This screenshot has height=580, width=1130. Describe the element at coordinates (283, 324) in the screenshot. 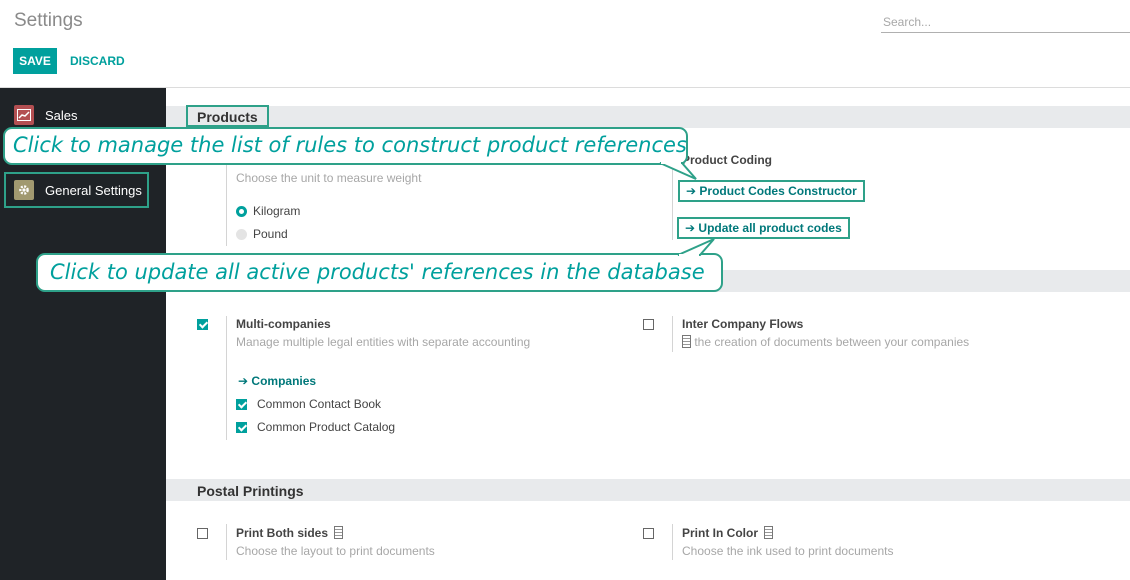

I see `multi-companies-title: Multi-companies` at that location.